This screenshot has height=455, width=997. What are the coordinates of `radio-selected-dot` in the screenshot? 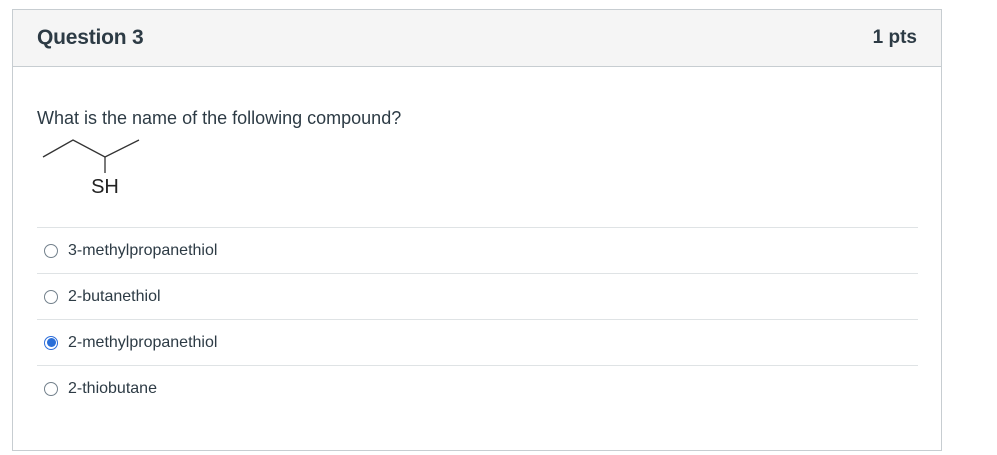 It's located at (51, 342).